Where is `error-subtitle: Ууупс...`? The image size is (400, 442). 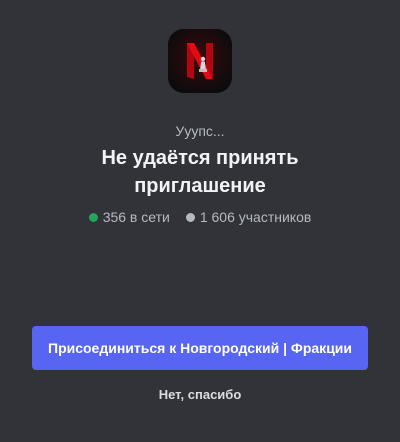 error-subtitle: Ууупс... is located at coordinates (200, 131).